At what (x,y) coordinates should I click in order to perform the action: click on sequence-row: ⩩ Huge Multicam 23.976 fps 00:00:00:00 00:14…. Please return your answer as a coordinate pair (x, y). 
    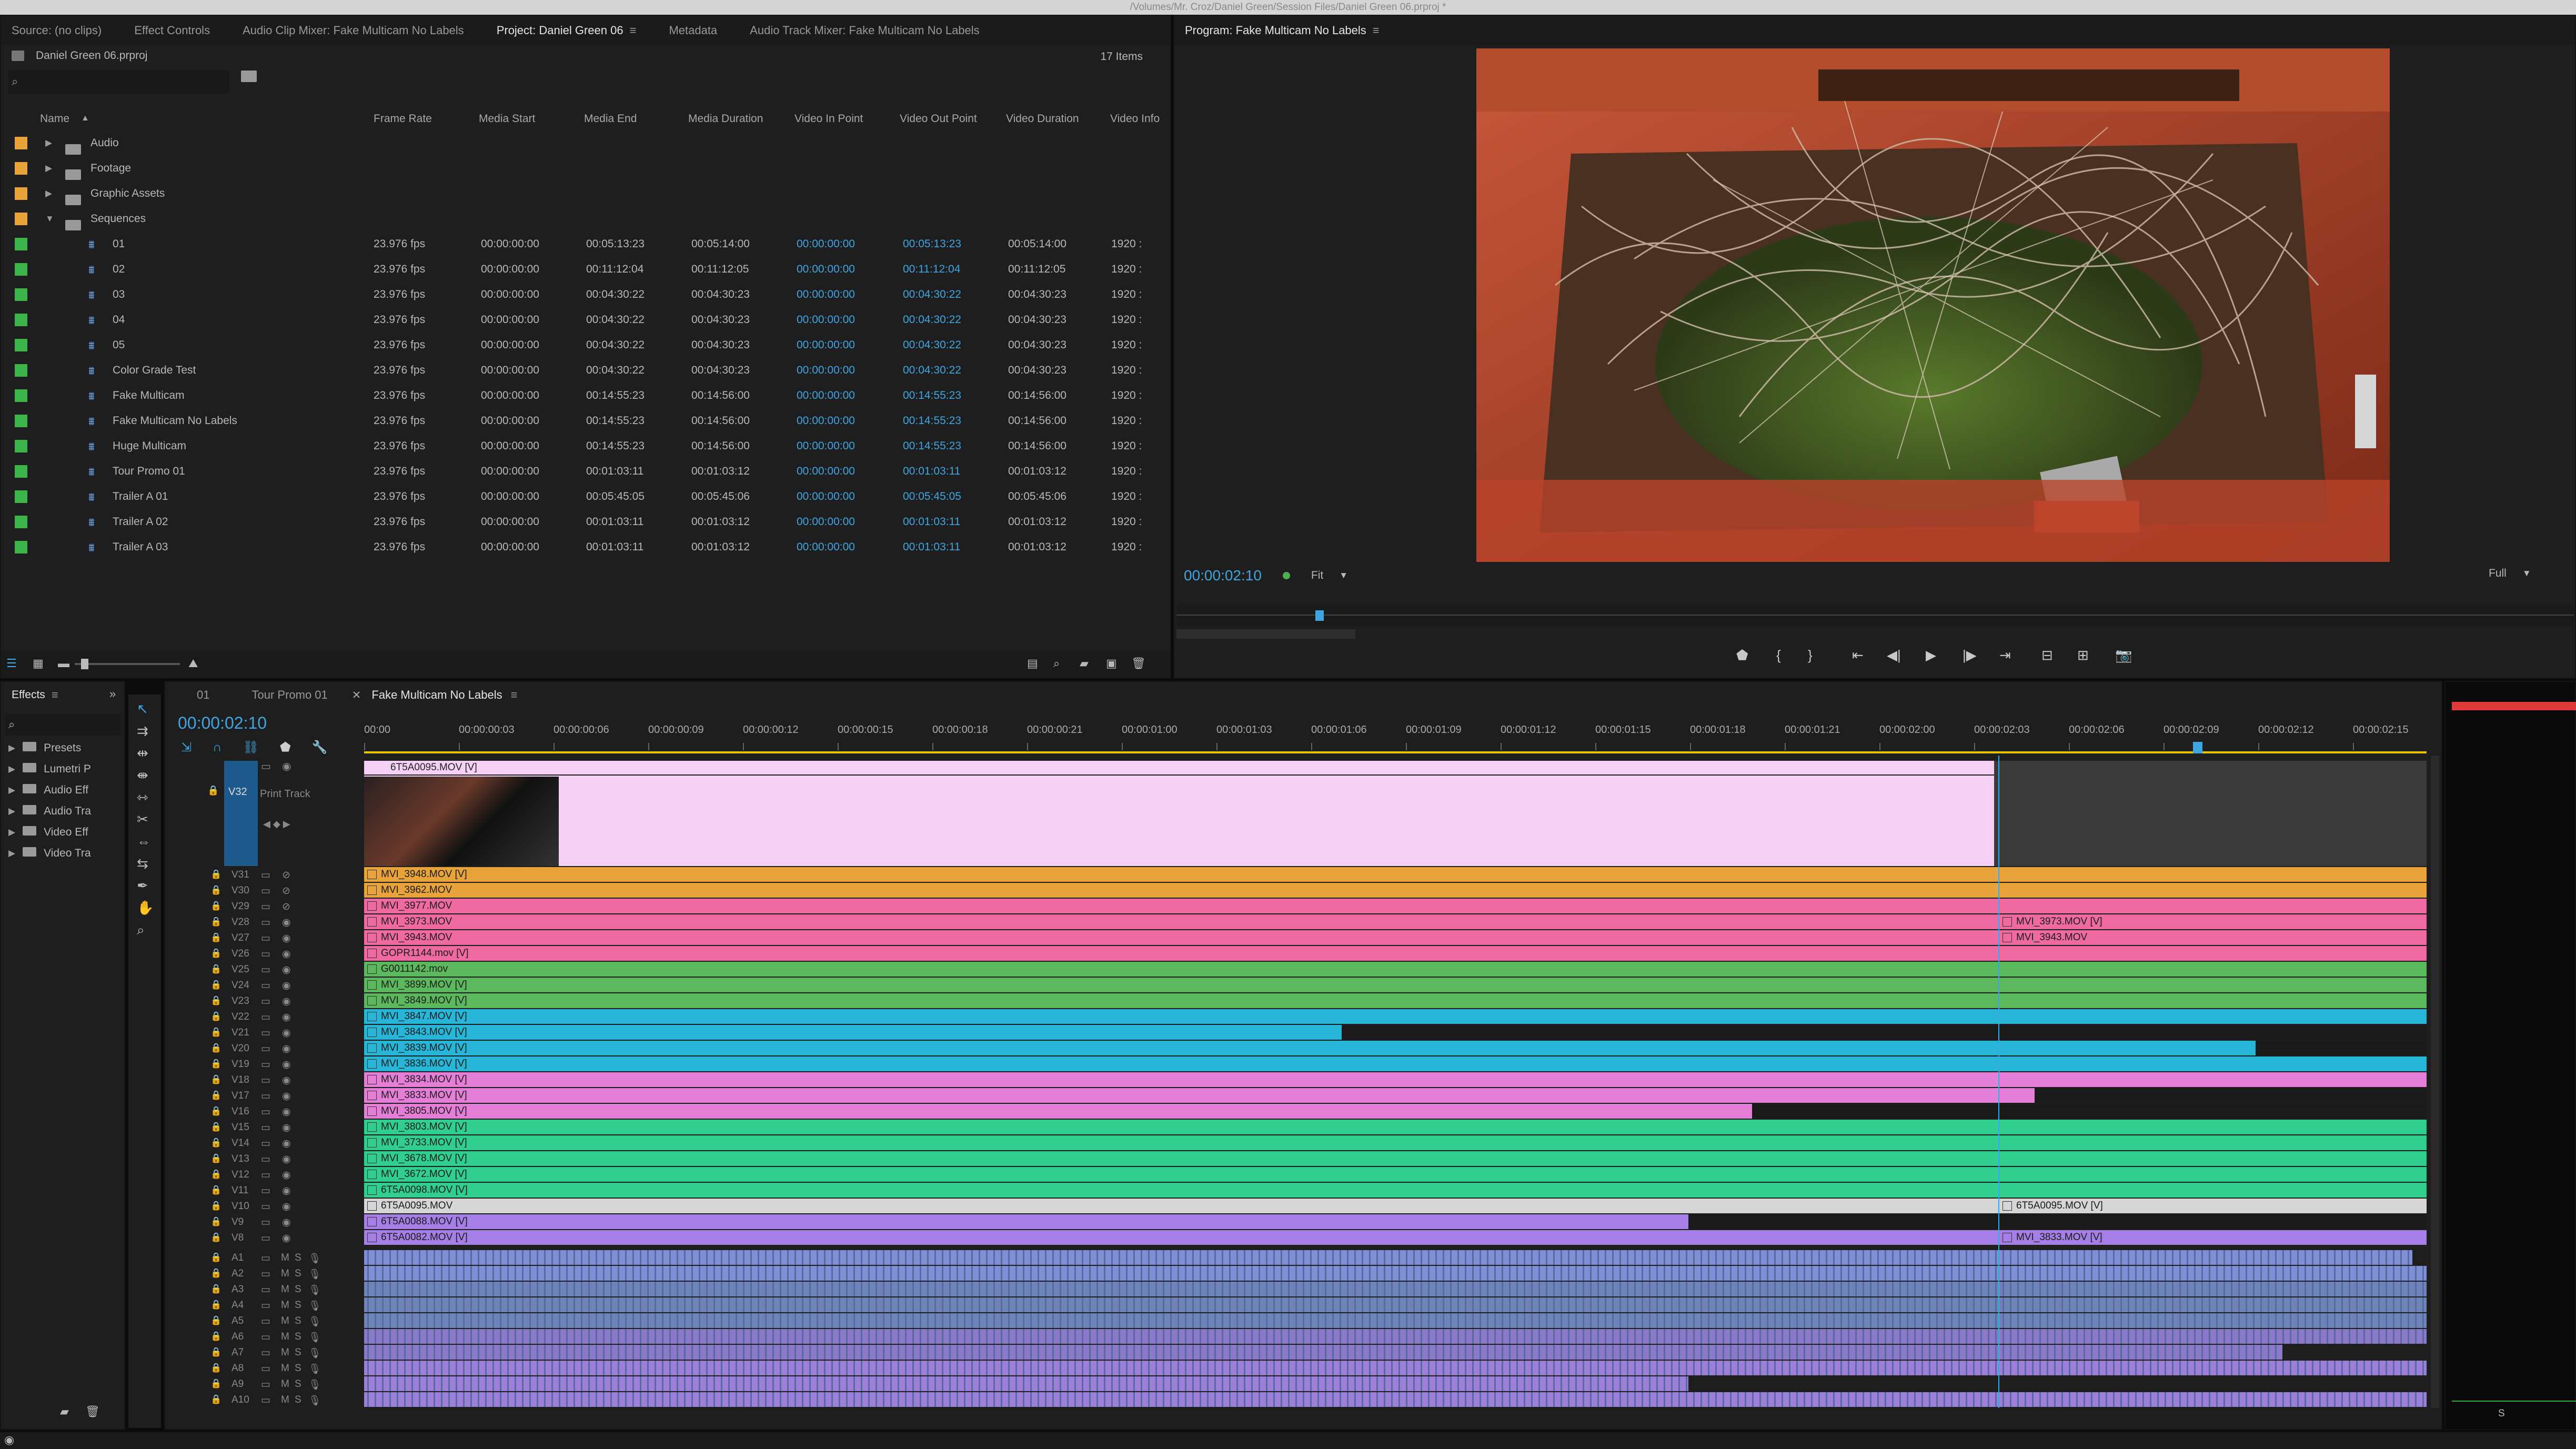
    Looking at the image, I should click on (586, 447).